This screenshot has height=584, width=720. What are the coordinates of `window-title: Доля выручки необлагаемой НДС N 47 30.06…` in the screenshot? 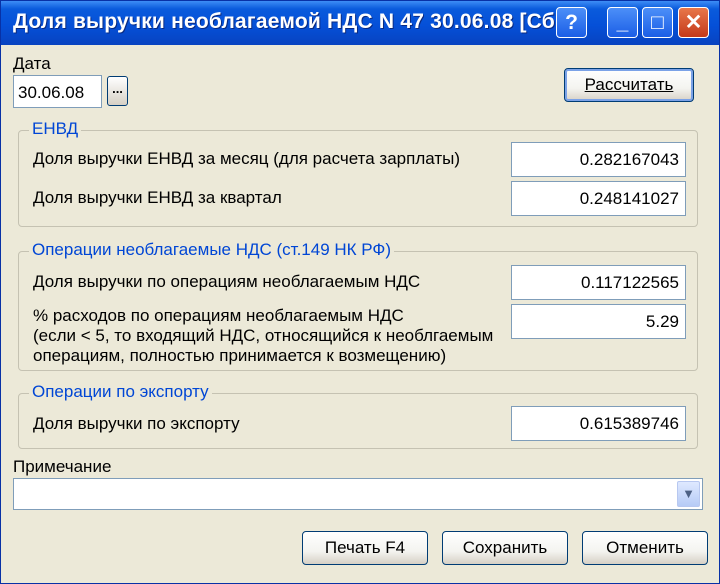 It's located at (284, 21).